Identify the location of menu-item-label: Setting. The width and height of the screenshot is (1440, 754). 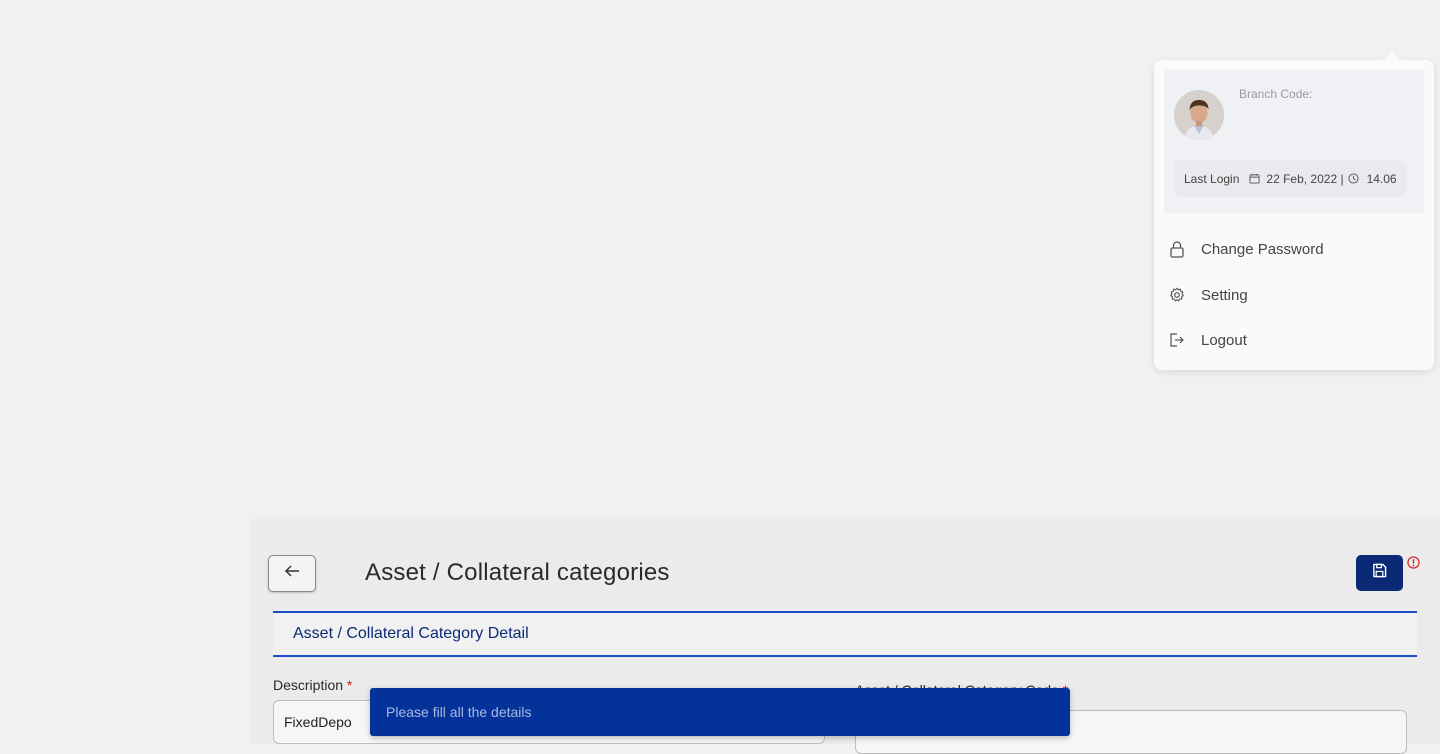
(1224, 295).